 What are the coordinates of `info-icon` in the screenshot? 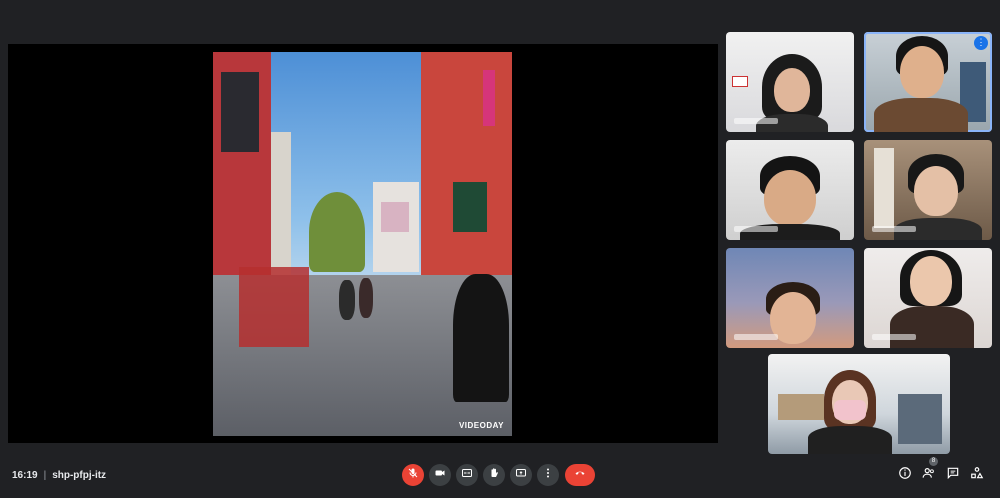 It's located at (905, 475).